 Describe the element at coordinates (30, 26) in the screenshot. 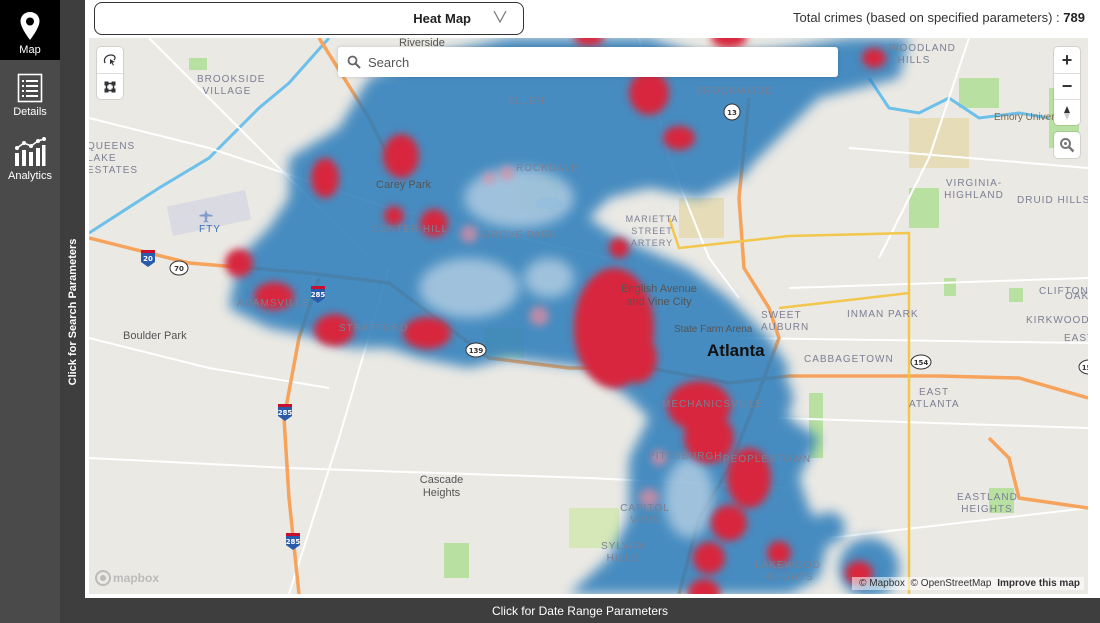

I see `map-pin-icon` at that location.